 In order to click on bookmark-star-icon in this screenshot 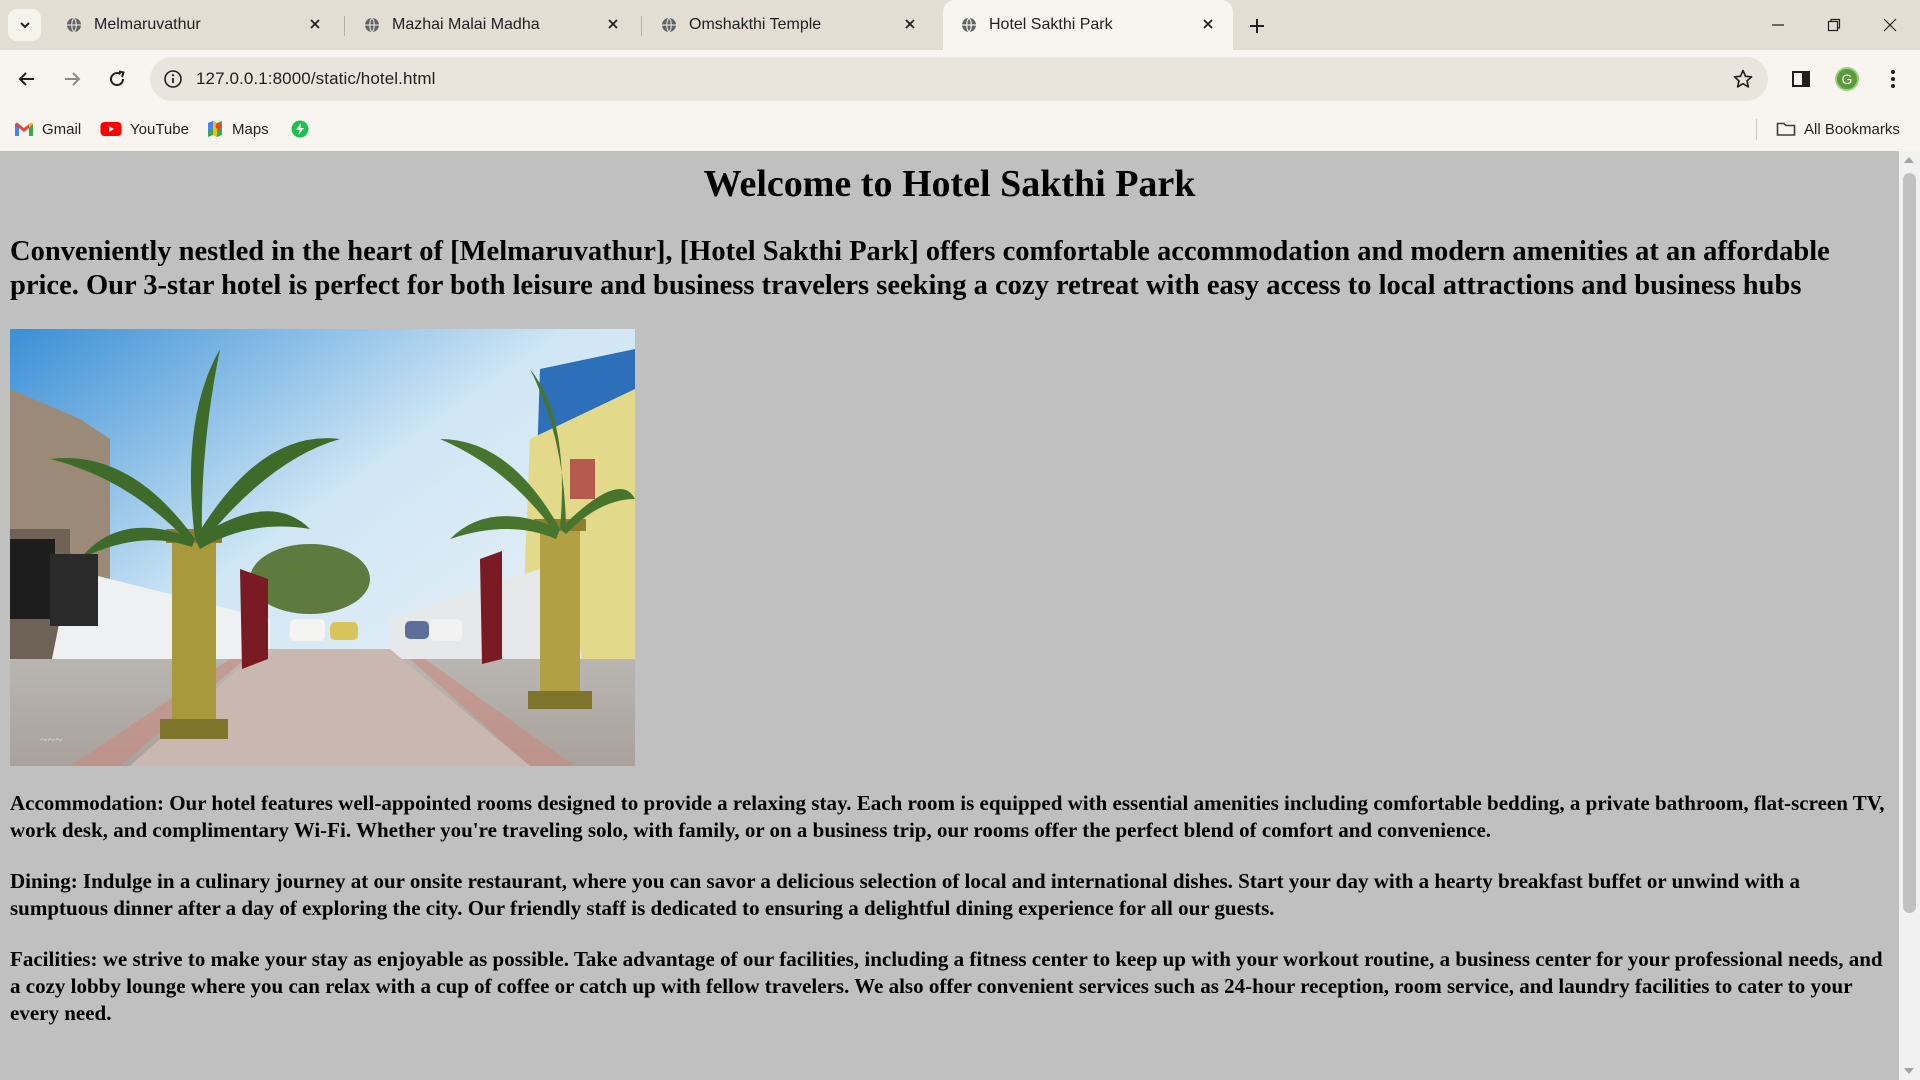, I will do `click(1743, 79)`.